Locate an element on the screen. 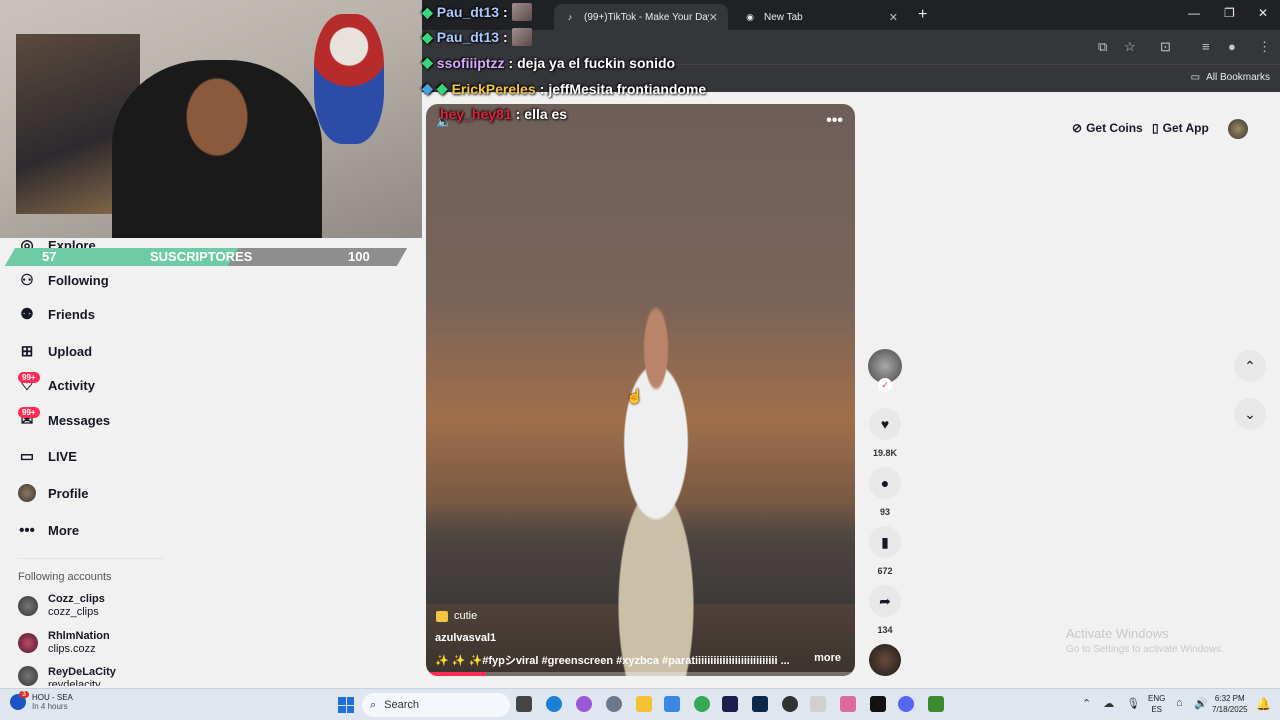 The width and height of the screenshot is (1280, 720). premiere-icon is located at coordinates (730, 704).